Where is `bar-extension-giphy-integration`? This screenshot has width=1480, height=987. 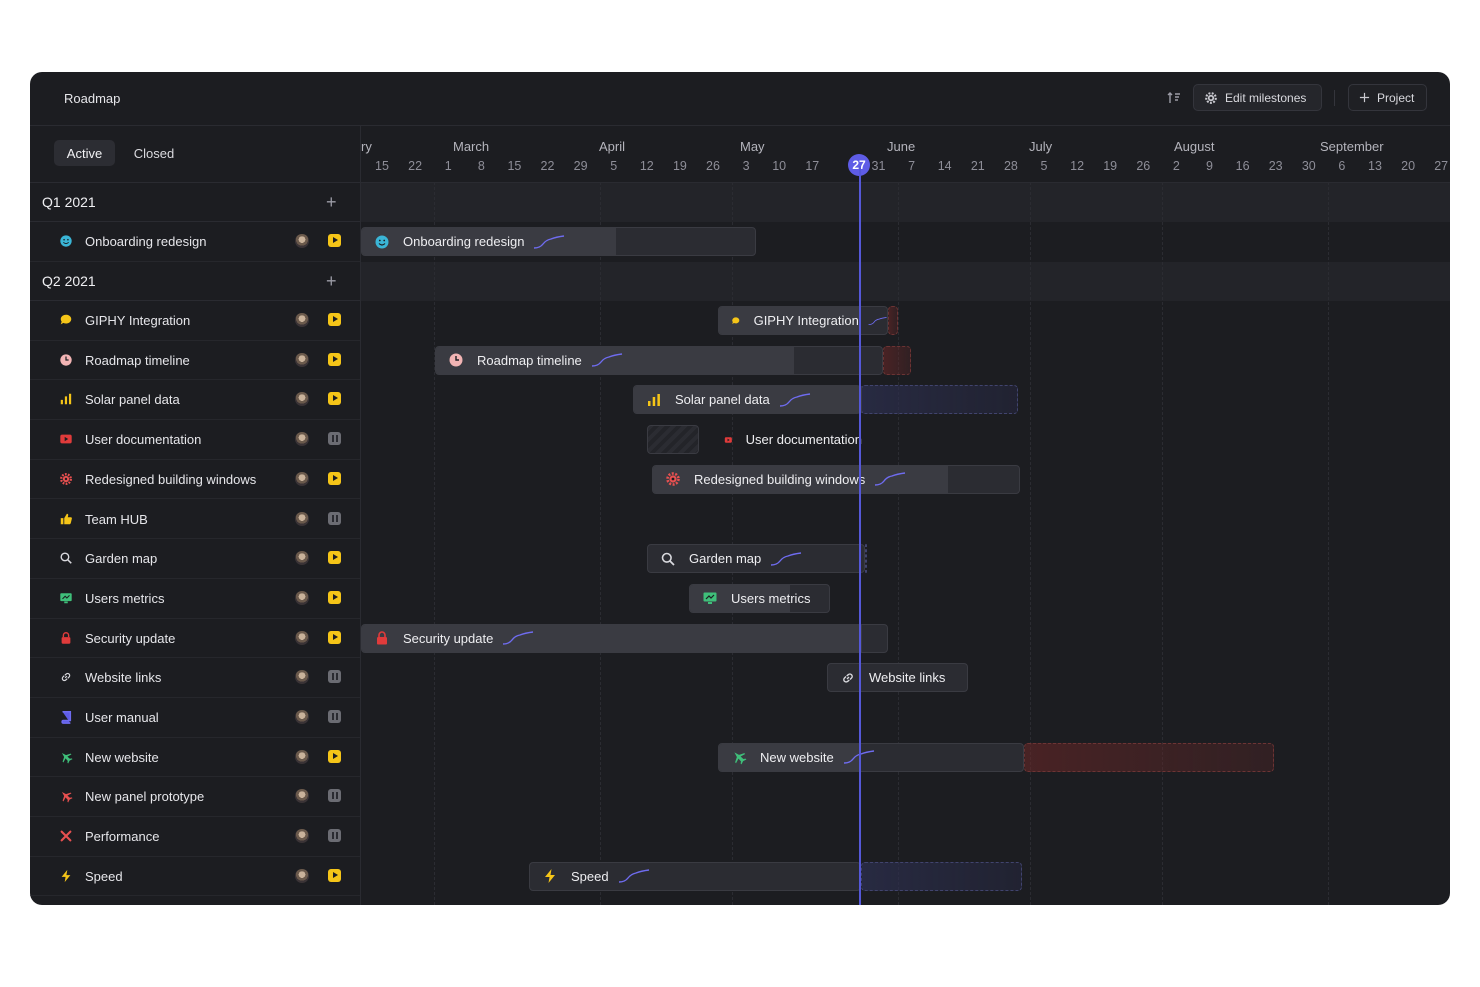
bar-extension-giphy-integration is located at coordinates (893, 320).